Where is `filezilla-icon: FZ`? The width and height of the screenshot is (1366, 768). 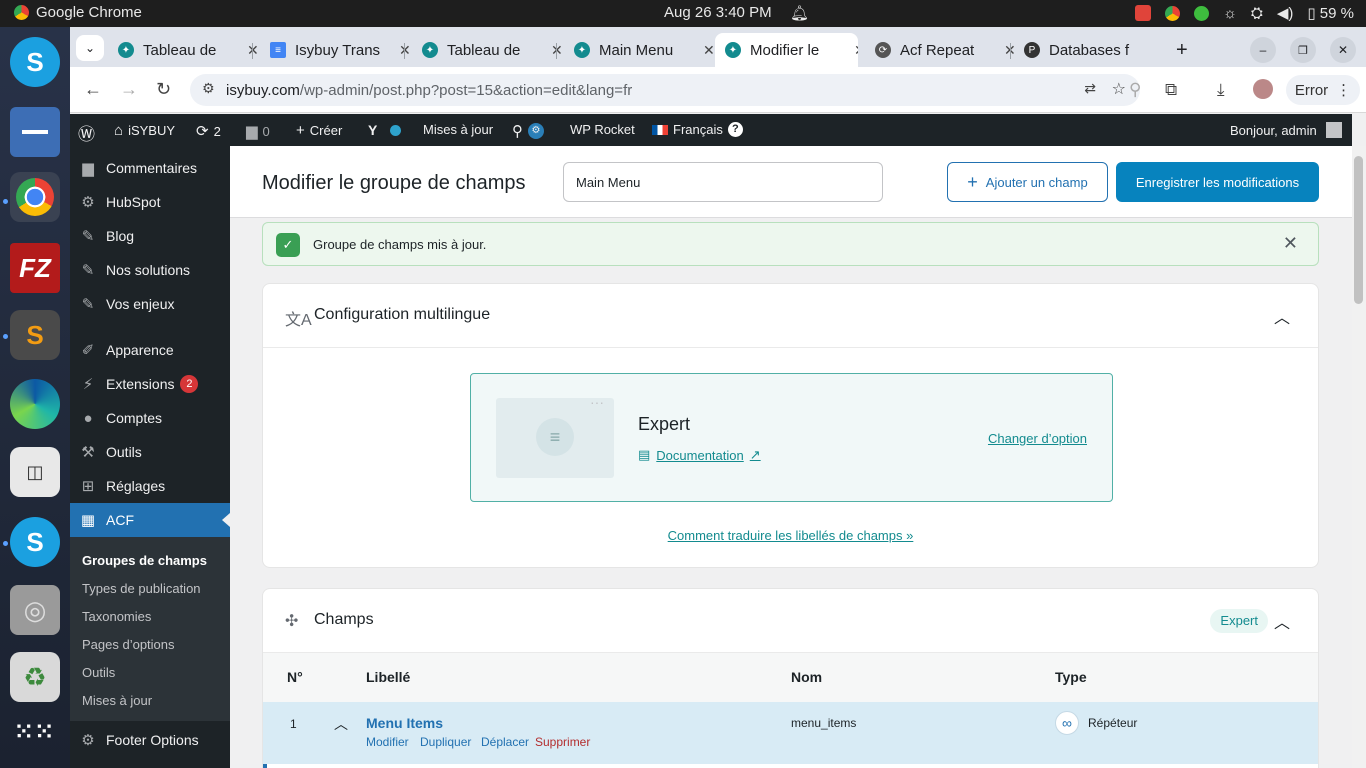 filezilla-icon: FZ is located at coordinates (35, 268).